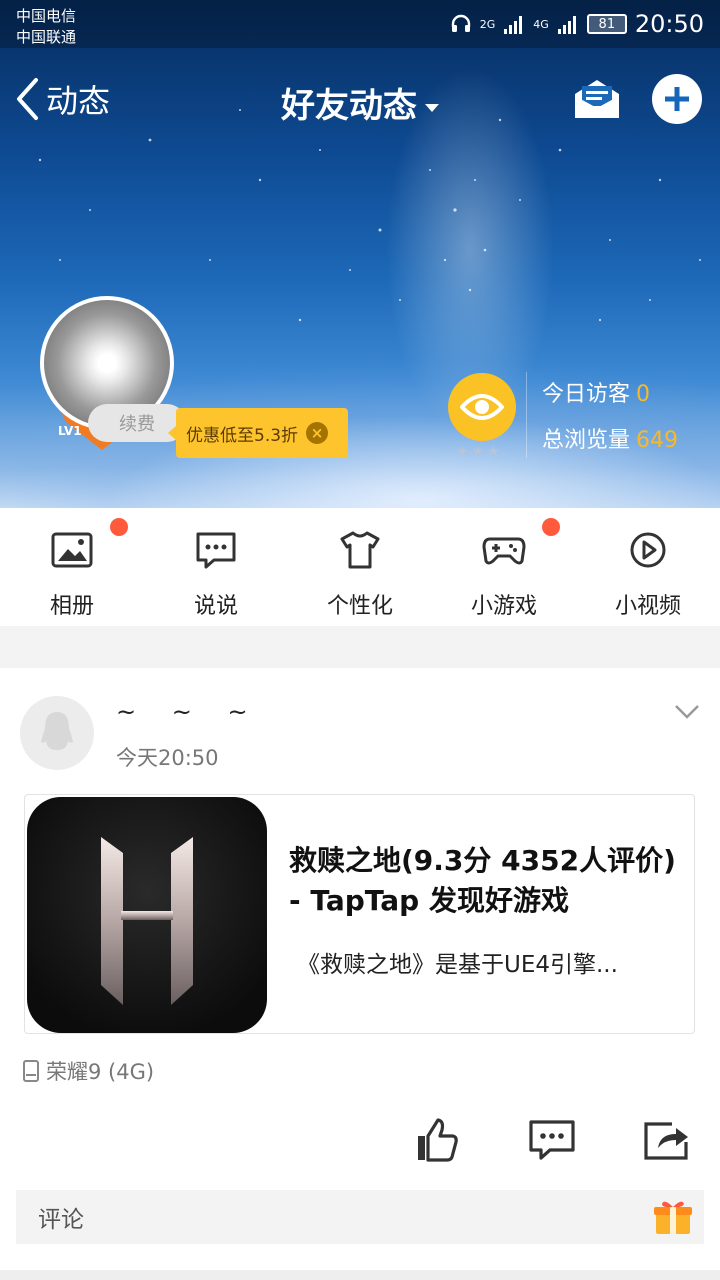 This screenshot has height=1280, width=720. Describe the element at coordinates (70, 431) in the screenshot. I see `level-badge: LV1` at that location.